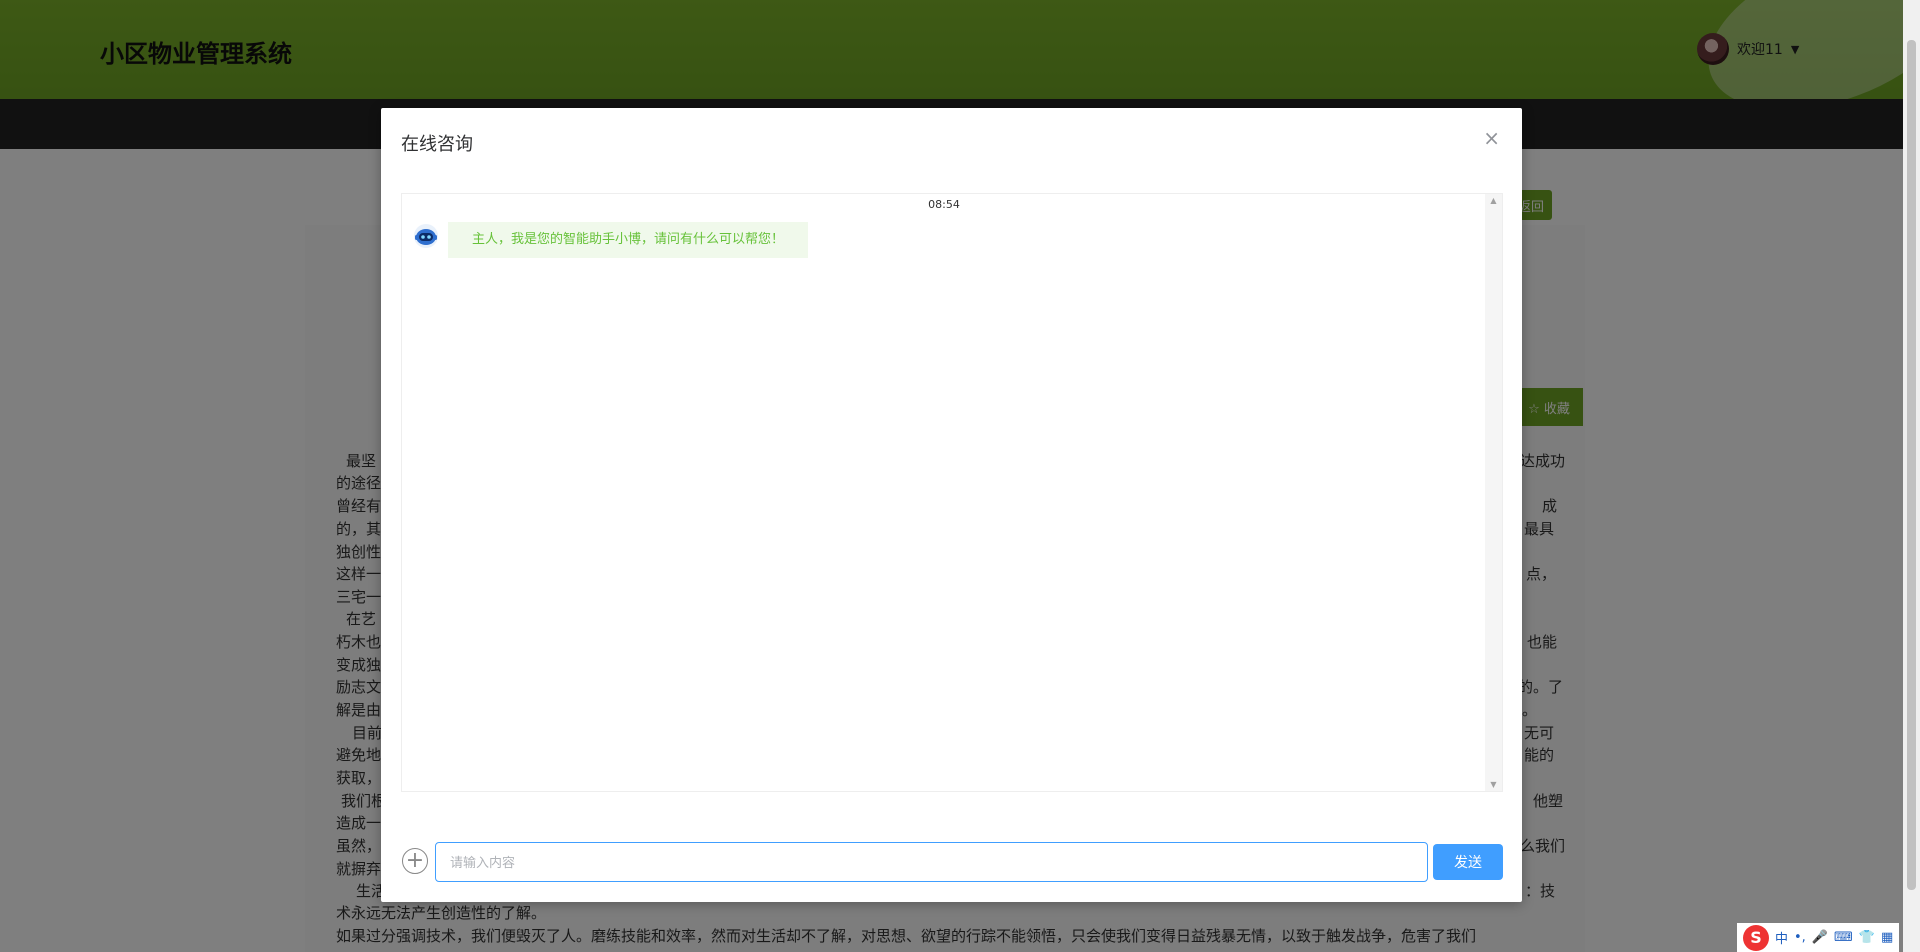 The image size is (1920, 952). What do you see at coordinates (1493, 200) in the screenshot?
I see `scroll-up-arrow-icon: ▲` at bounding box center [1493, 200].